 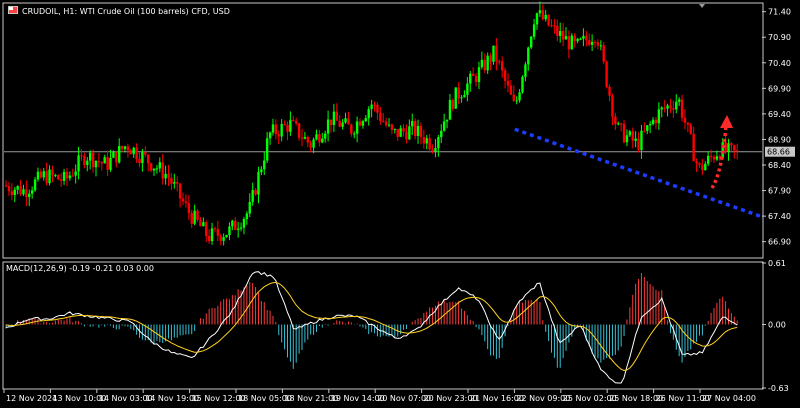 What do you see at coordinates (779, 12) in the screenshot?
I see `price-tick-label: 71.40` at bounding box center [779, 12].